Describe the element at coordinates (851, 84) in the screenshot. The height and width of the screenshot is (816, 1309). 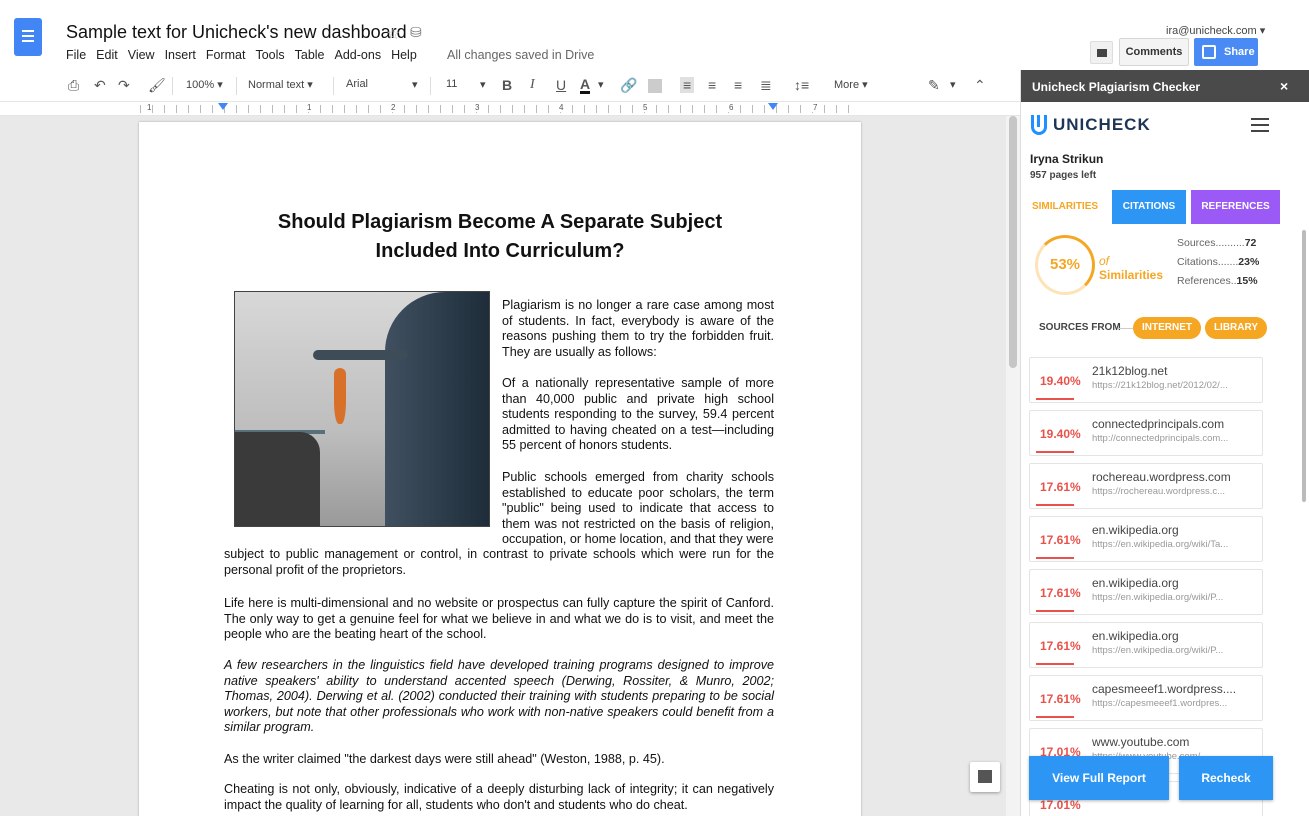
I see `more-button: More ▾` at that location.